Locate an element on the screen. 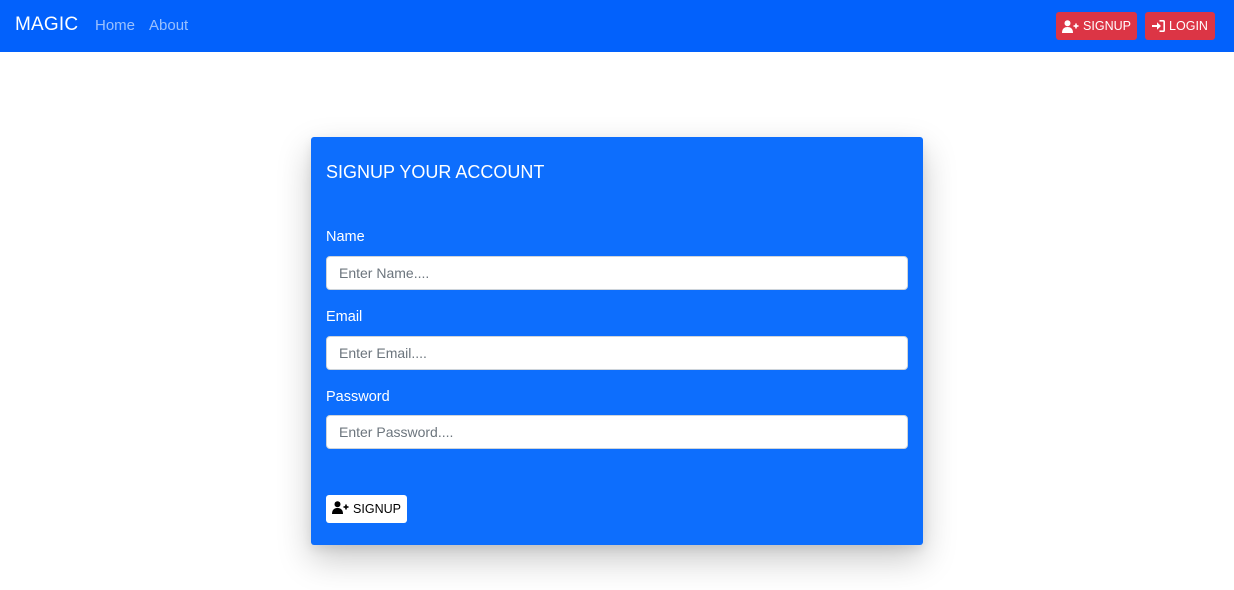 This screenshot has height=590, width=1234. email-input is located at coordinates (617, 353).